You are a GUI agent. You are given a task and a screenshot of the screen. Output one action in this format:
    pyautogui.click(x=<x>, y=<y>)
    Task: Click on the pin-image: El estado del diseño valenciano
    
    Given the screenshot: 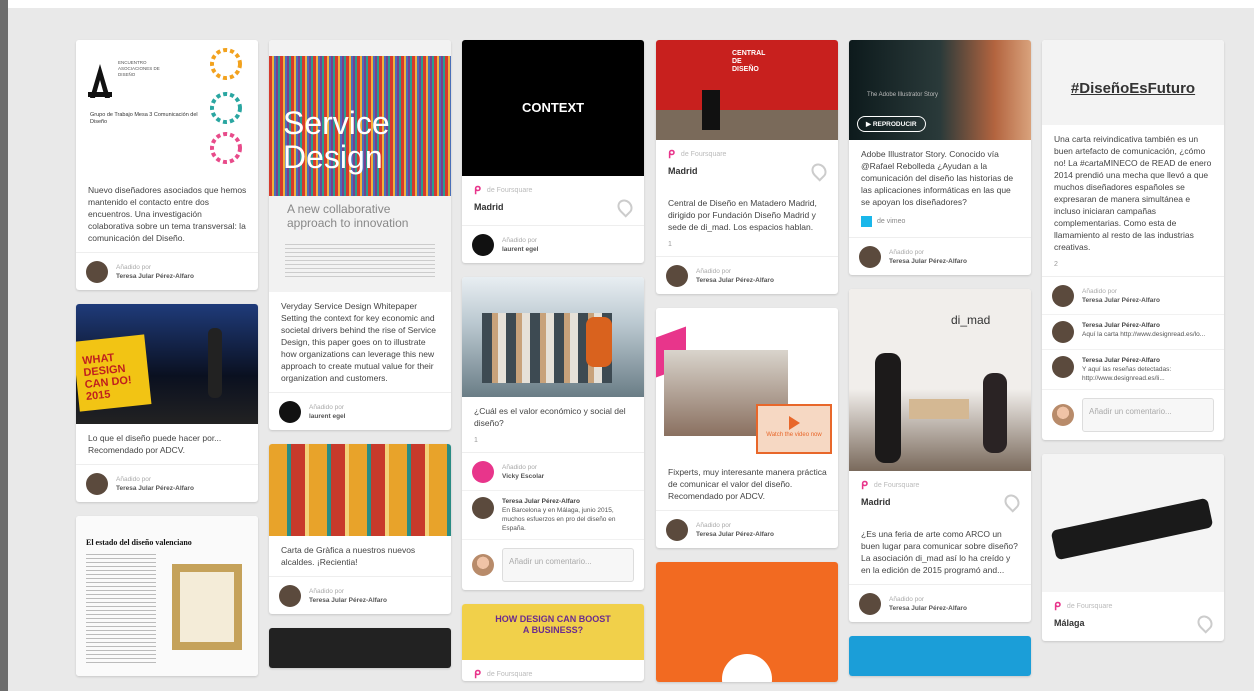 What is the action you would take?
    pyautogui.click(x=167, y=596)
    